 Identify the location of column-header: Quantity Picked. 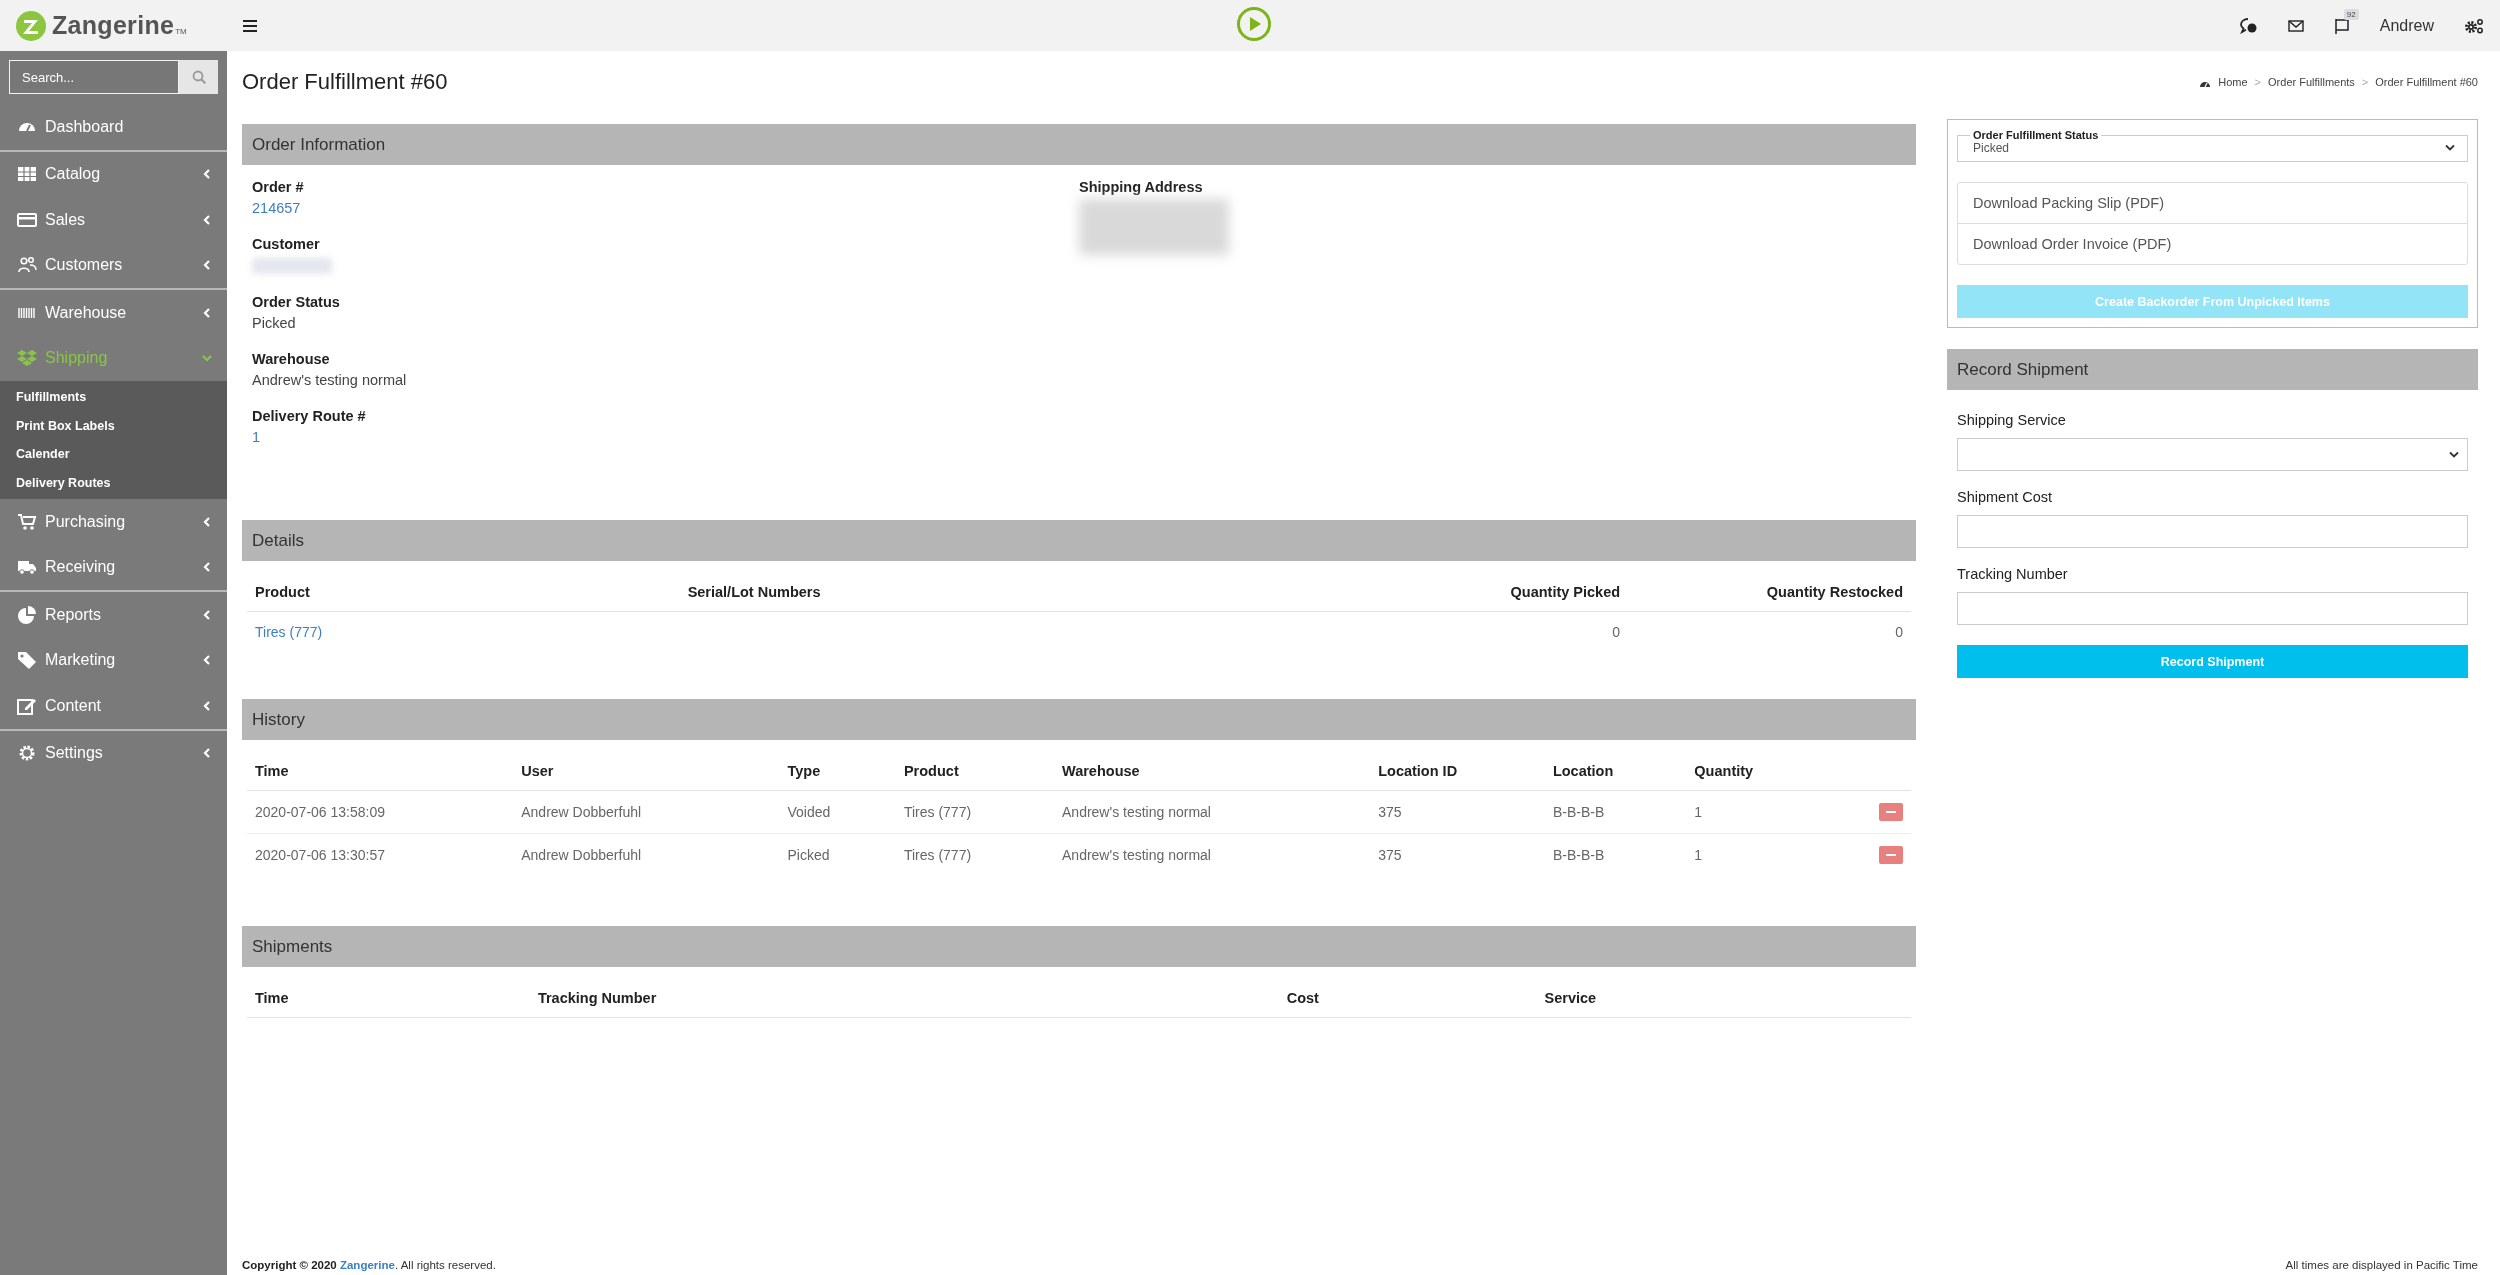
(1487, 590).